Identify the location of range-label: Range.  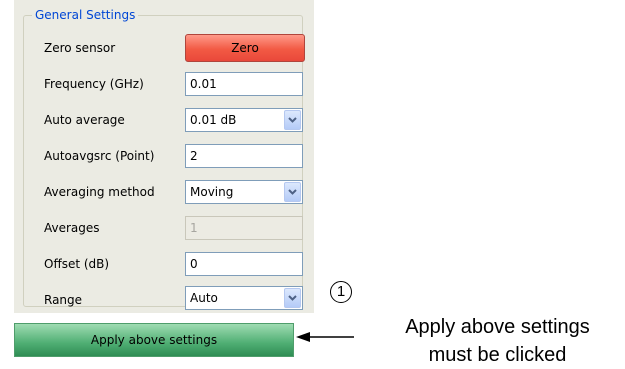
(63, 300).